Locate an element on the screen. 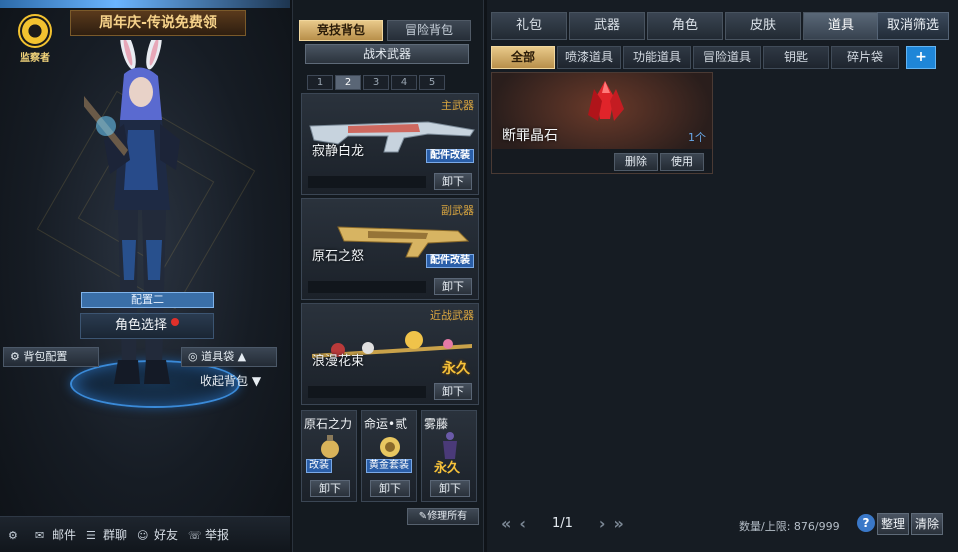 Image resolution: width=958 pixels, height=552 pixels. friends-button: ☺ 好友 is located at coordinates (157, 534).